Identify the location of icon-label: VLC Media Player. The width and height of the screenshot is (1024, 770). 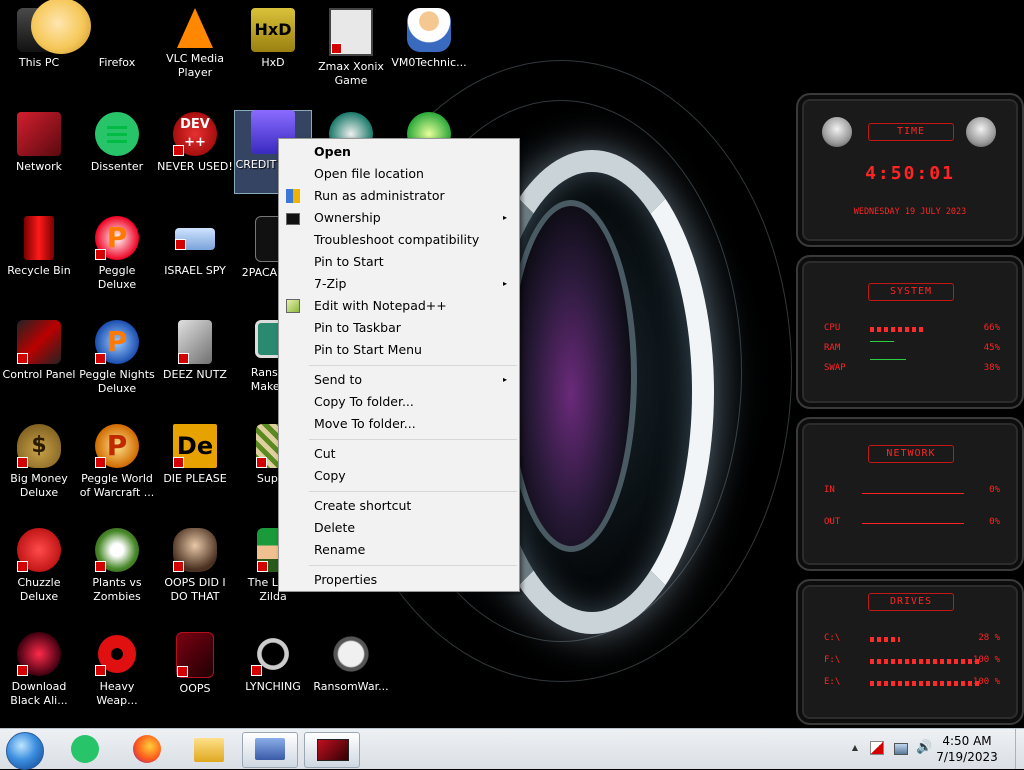
(195, 65).